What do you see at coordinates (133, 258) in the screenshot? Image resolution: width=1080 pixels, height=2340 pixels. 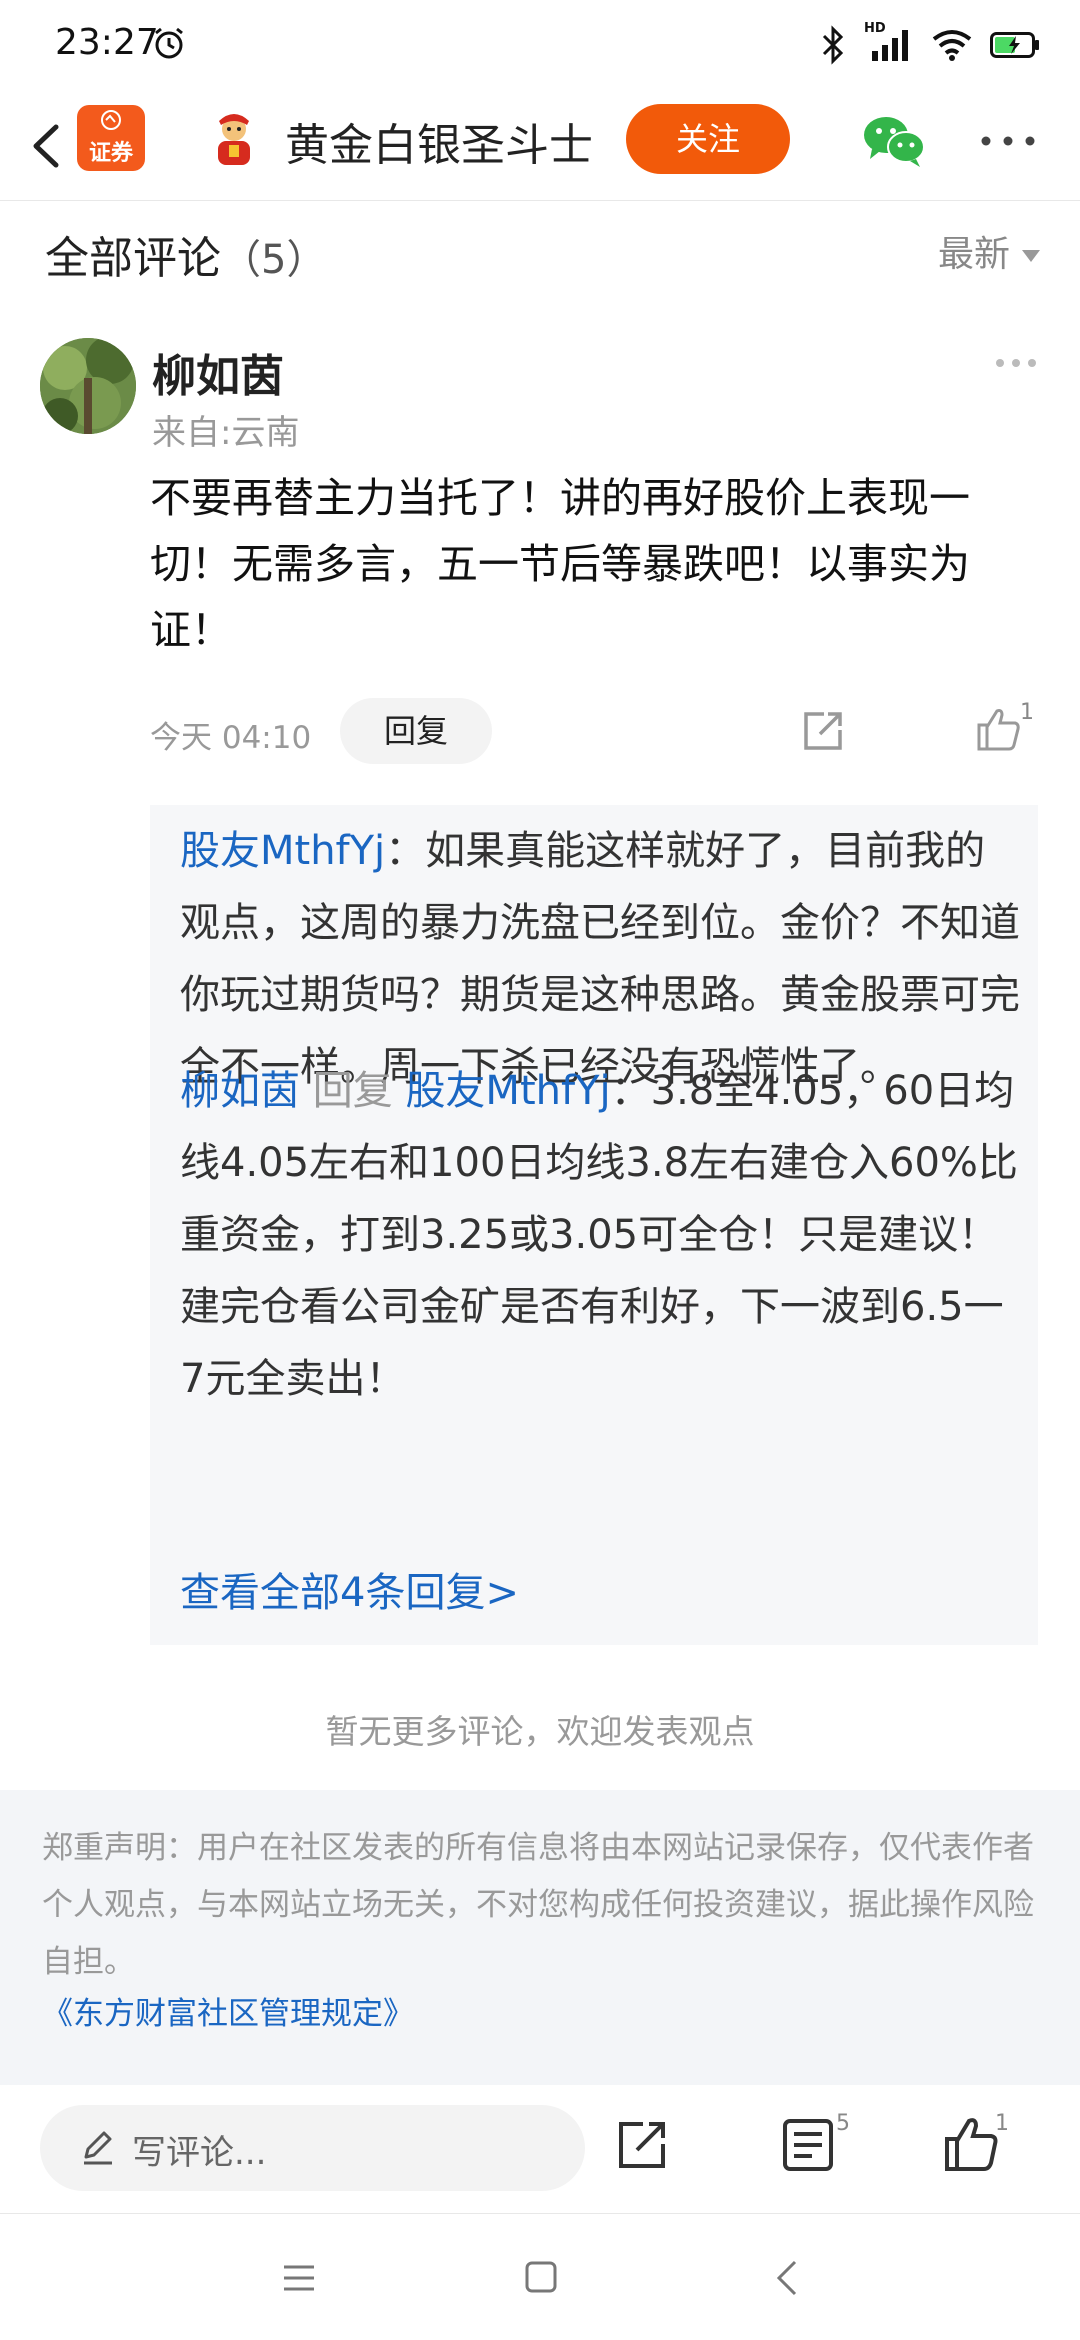 I see `comments-title: 全部评论` at bounding box center [133, 258].